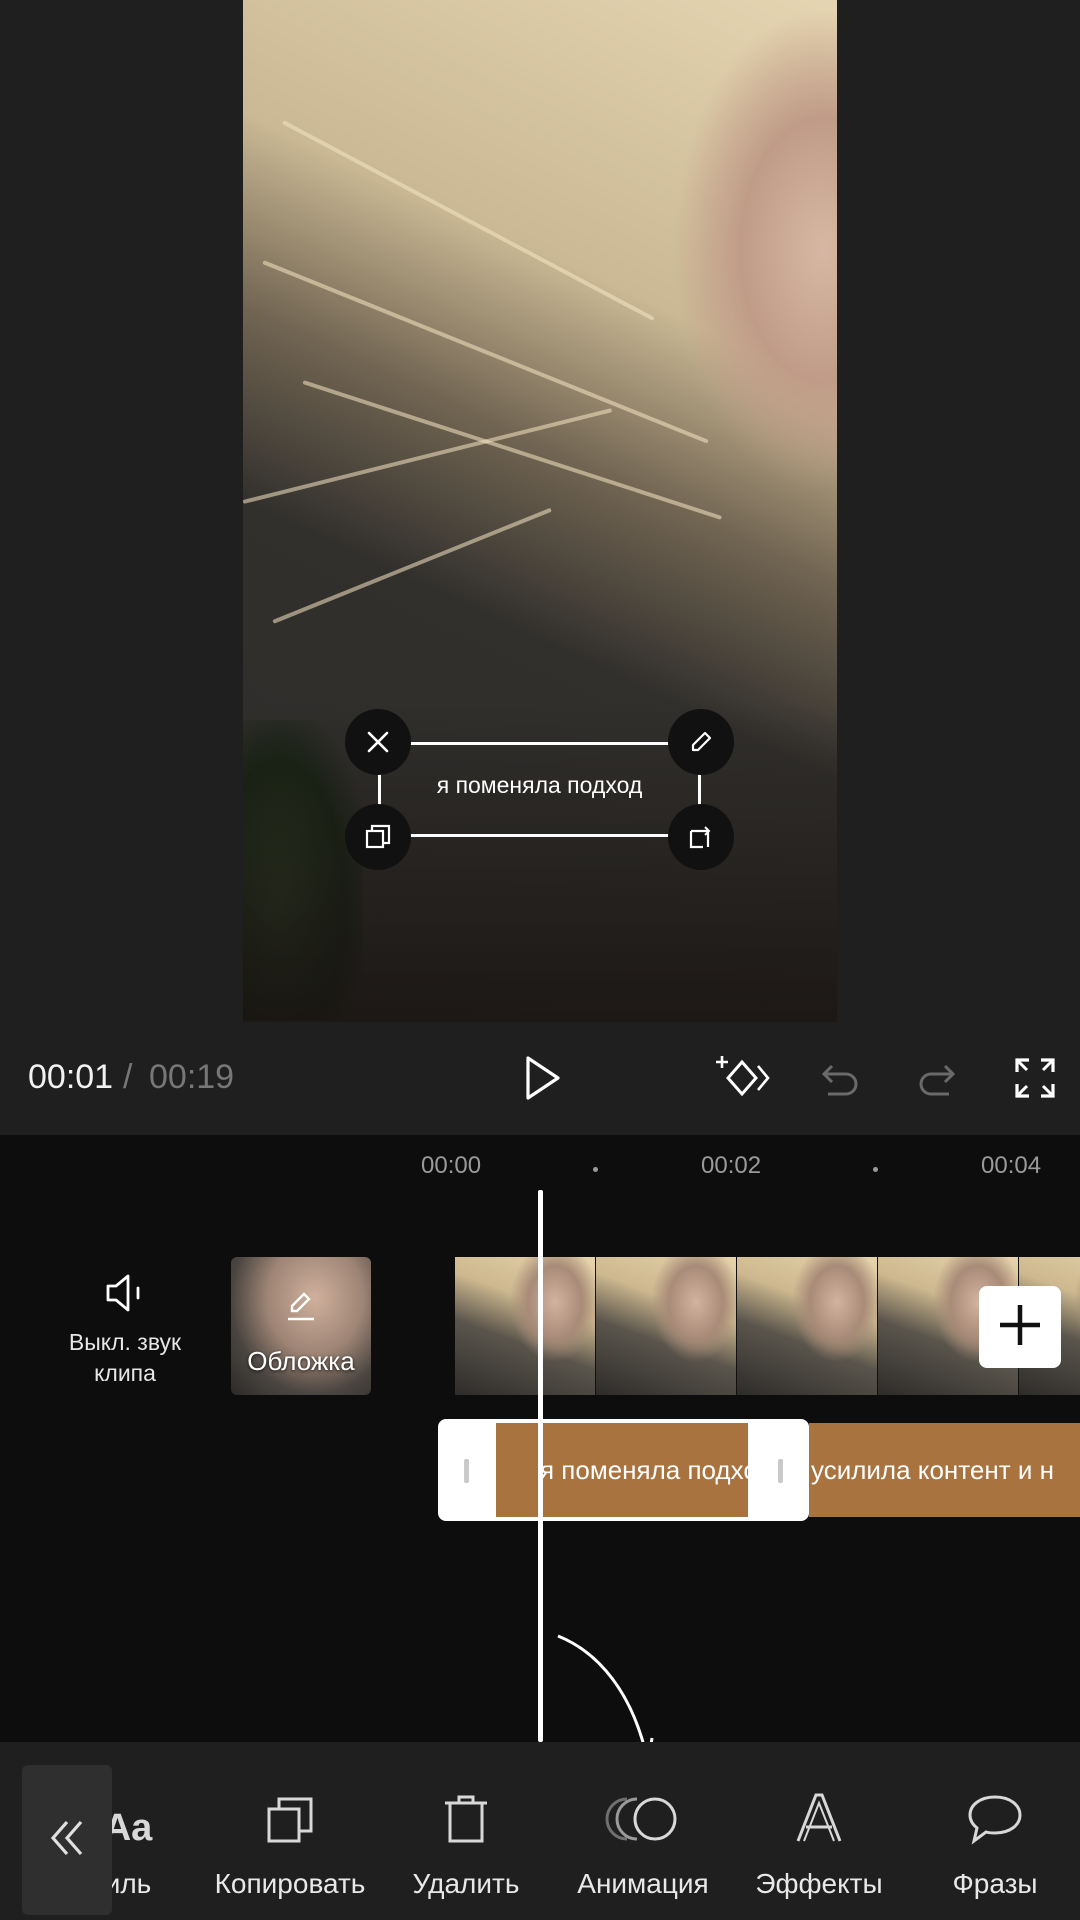 This screenshot has width=1080, height=1920. I want to click on redo-icon, so click(937, 1078).